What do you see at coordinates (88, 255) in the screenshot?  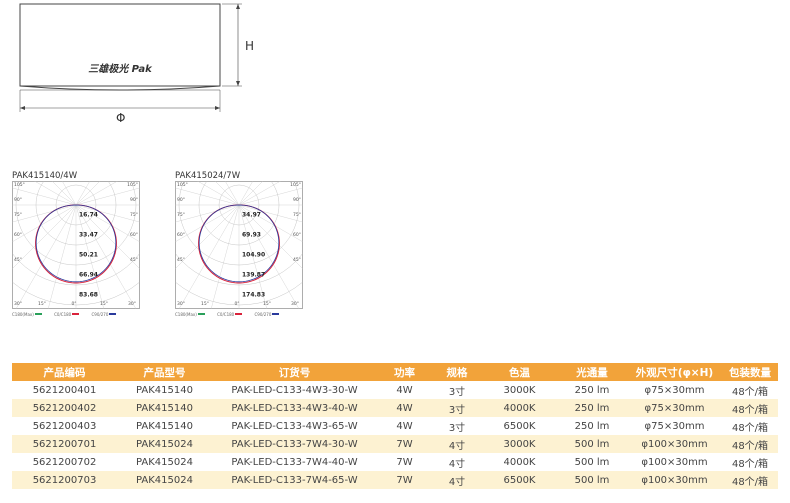 I see `cd-value-label: 50.21` at bounding box center [88, 255].